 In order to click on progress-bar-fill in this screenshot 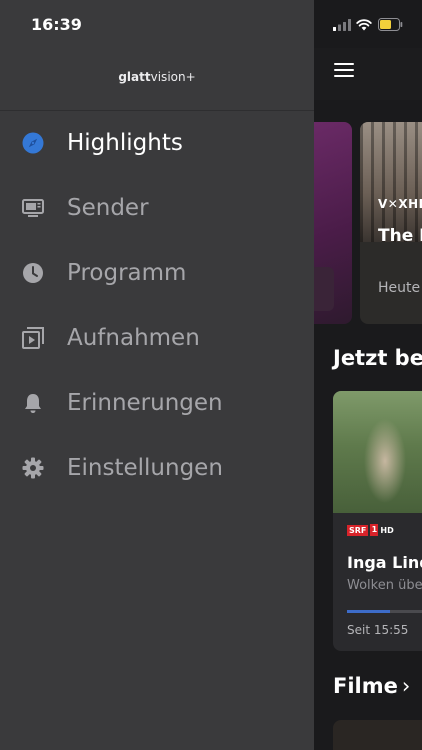, I will do `click(369, 611)`.